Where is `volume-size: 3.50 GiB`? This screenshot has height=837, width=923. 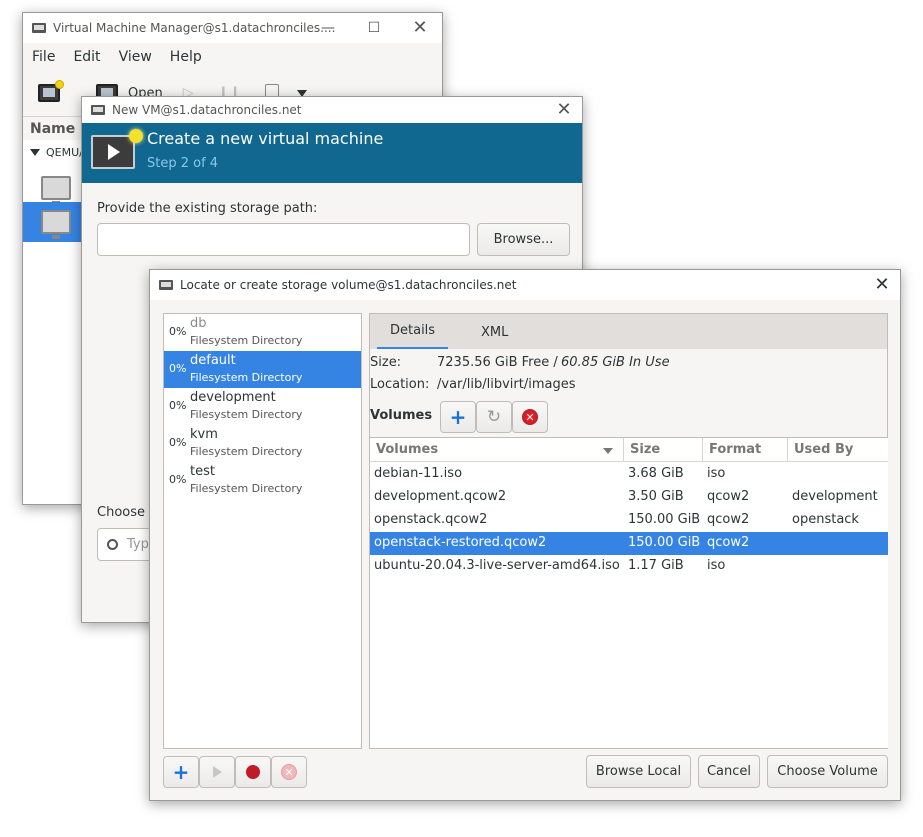
volume-size: 3.50 GiB is located at coordinates (656, 496).